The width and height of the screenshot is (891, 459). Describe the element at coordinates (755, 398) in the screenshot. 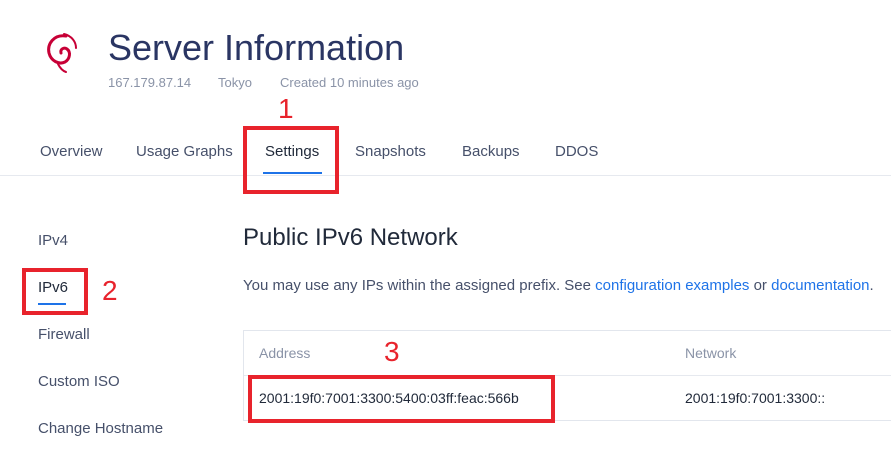

I see `table-cell-network: 2001:19f0:7001:3300::` at that location.